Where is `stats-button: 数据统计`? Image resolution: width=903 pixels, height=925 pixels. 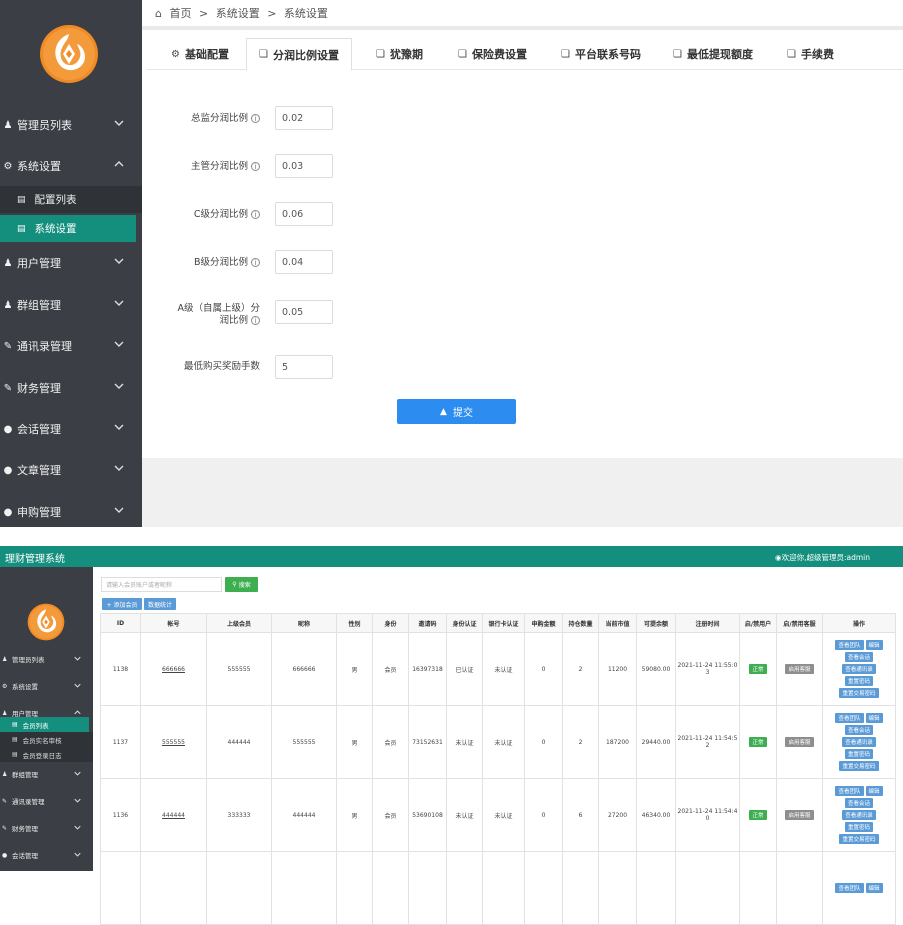 stats-button: 数据统计 is located at coordinates (160, 604).